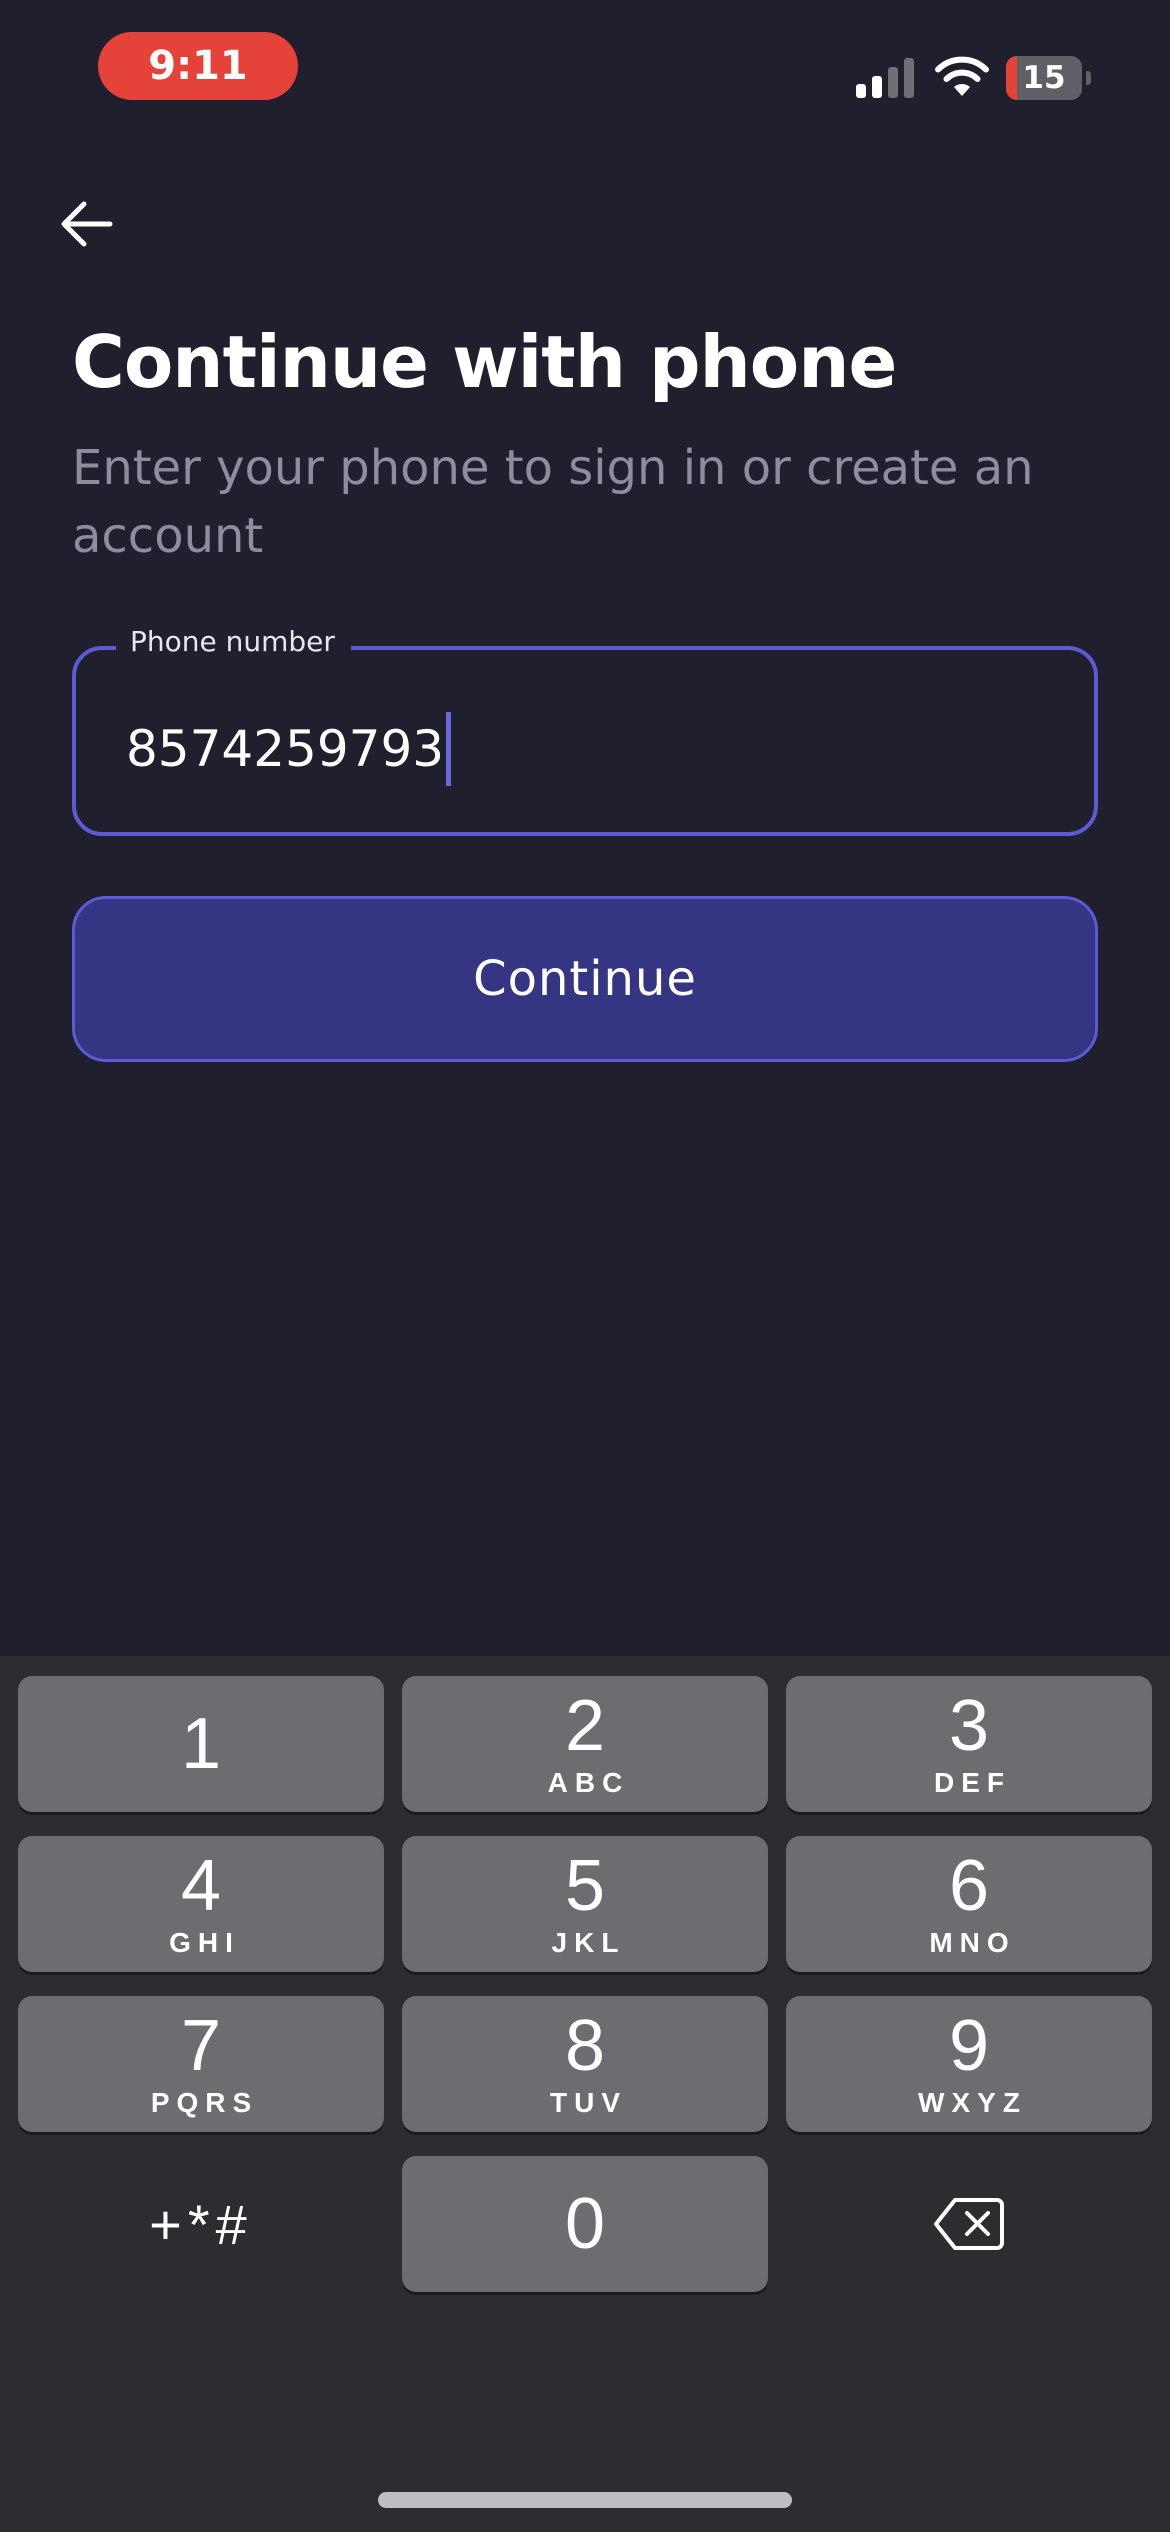  What do you see at coordinates (585, 75) in the screenshot?
I see `status-bar: 9:11 15` at bounding box center [585, 75].